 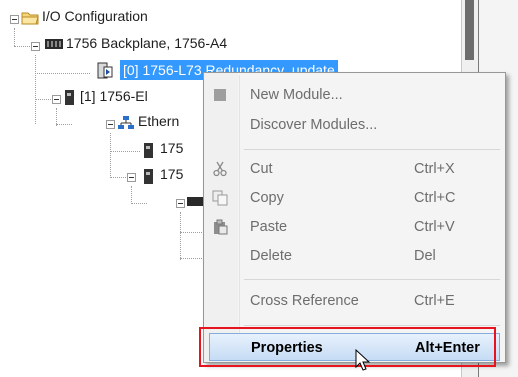 I want to click on menu-item-label: Delete, so click(x=271, y=256).